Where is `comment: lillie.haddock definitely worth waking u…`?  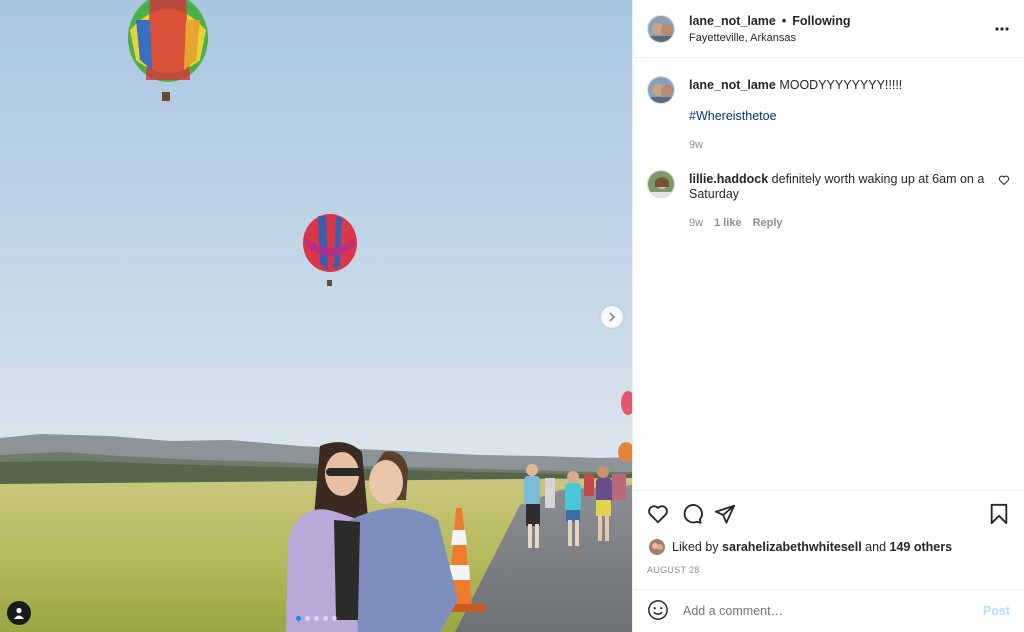 comment: lillie.haddock definitely worth waking u… is located at coordinates (828, 200).